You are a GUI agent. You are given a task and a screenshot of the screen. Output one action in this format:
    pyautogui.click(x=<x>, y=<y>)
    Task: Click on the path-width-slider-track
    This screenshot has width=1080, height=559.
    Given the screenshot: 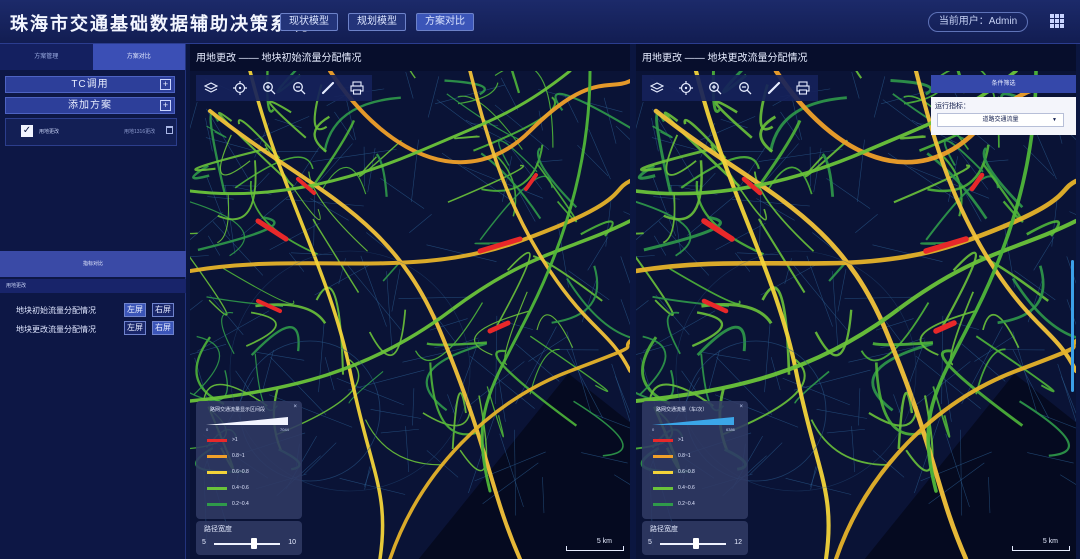 What is the action you would take?
    pyautogui.click(x=247, y=544)
    